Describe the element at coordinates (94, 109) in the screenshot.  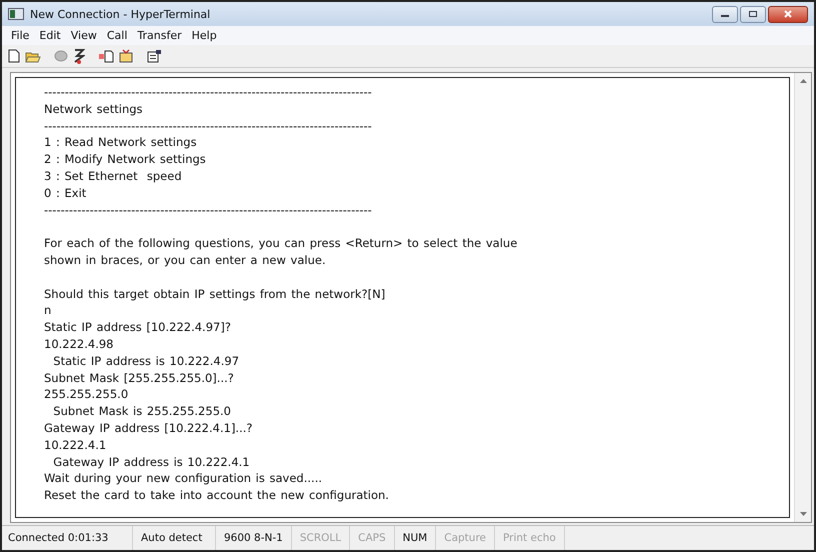
I see `terminal-line: Network settings` at that location.